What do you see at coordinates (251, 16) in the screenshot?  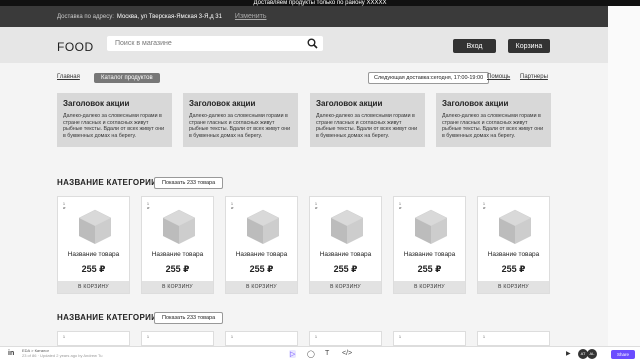 I see `change-address-link: Изменить` at bounding box center [251, 16].